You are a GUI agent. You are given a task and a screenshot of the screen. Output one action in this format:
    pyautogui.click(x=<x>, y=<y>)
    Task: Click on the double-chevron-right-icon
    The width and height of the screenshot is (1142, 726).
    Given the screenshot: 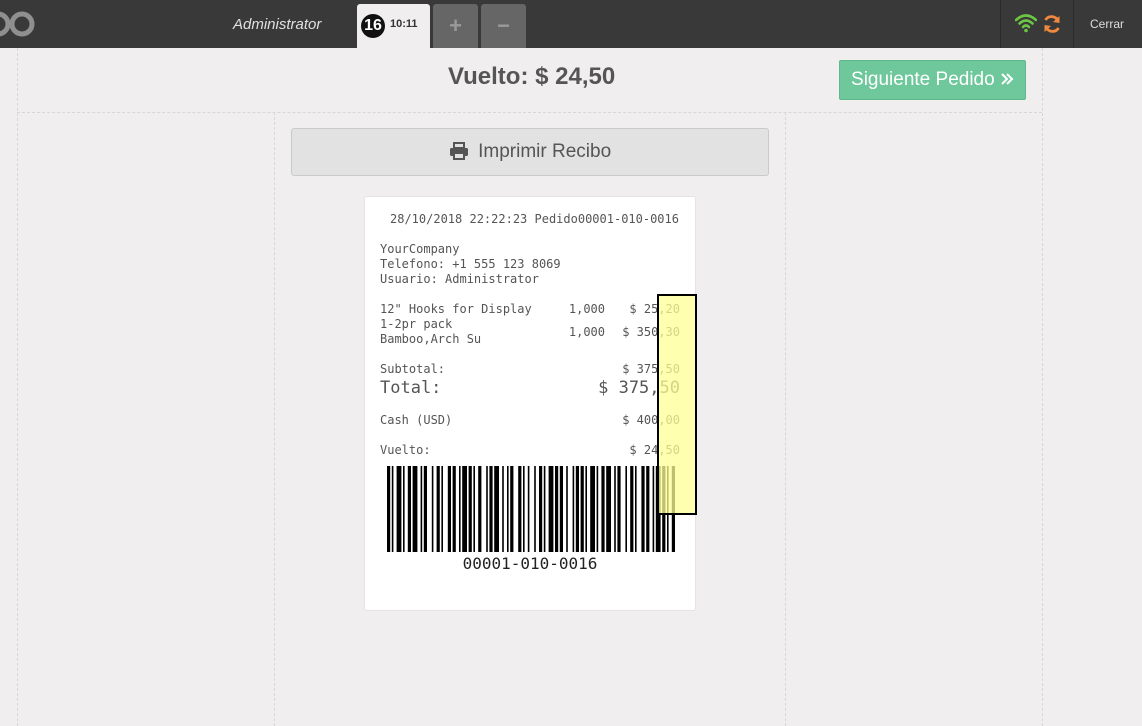 What is the action you would take?
    pyautogui.click(x=1007, y=79)
    